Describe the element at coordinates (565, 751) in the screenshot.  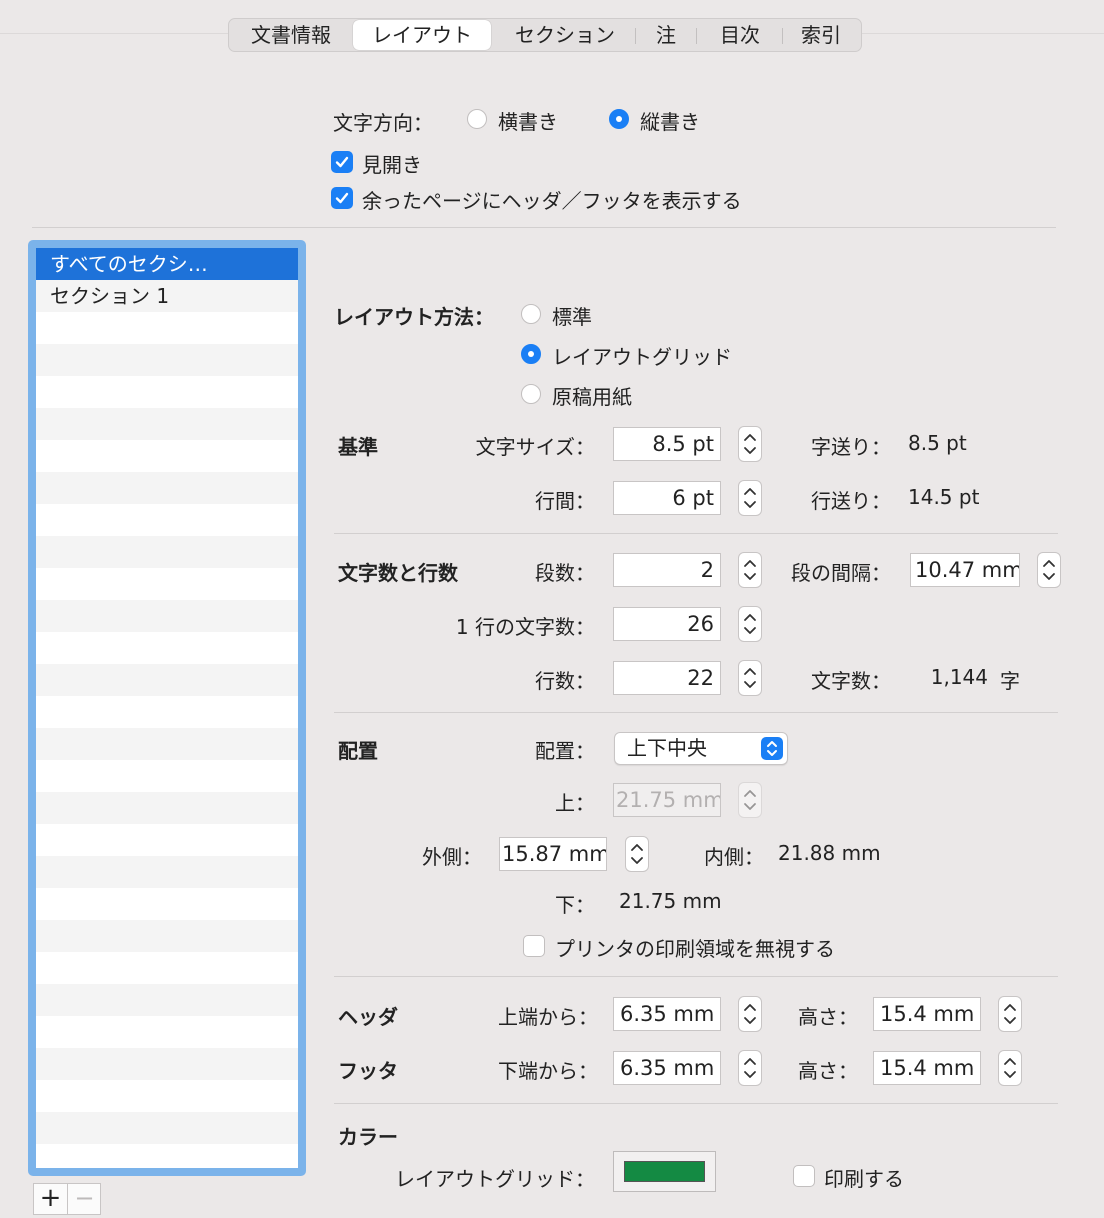
I see `align-label: 配置：` at that location.